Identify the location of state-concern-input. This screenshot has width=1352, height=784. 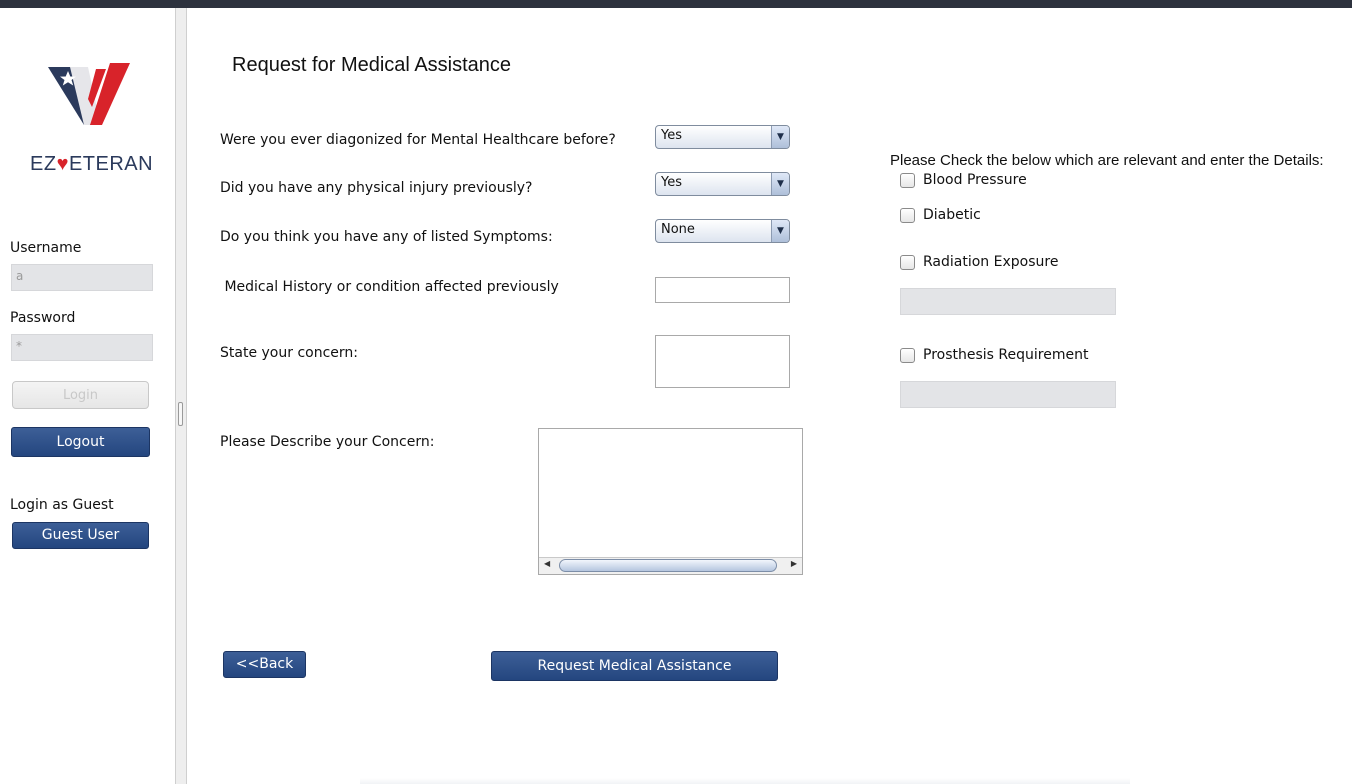
(722, 361).